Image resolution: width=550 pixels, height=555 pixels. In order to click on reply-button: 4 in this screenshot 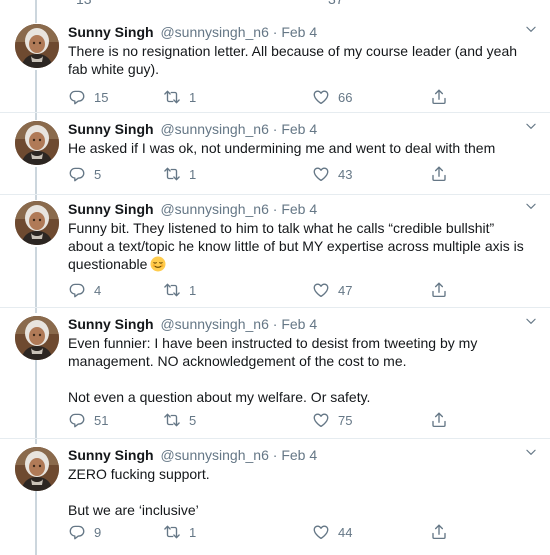, I will do `click(84, 290)`.